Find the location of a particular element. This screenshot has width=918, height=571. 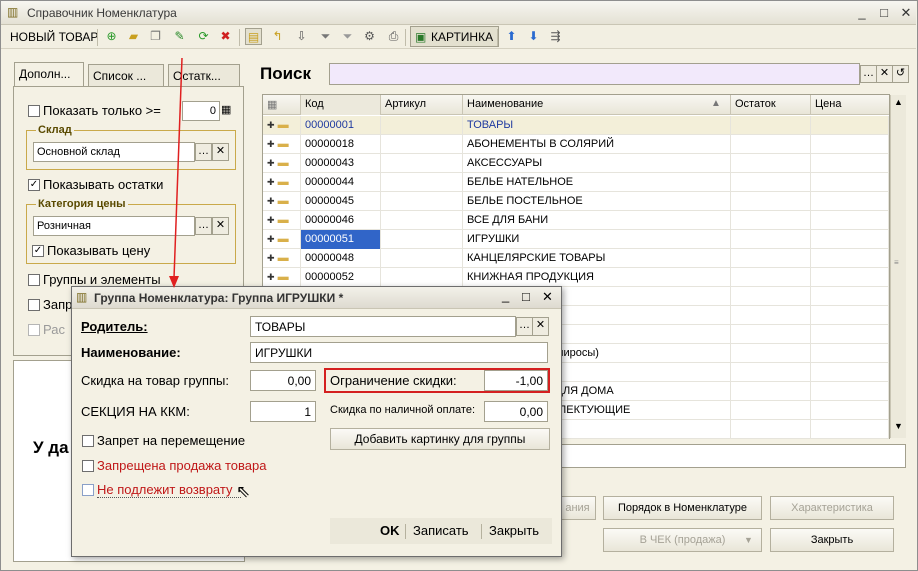

arrow-head-icon is located at coordinates (174, 282).